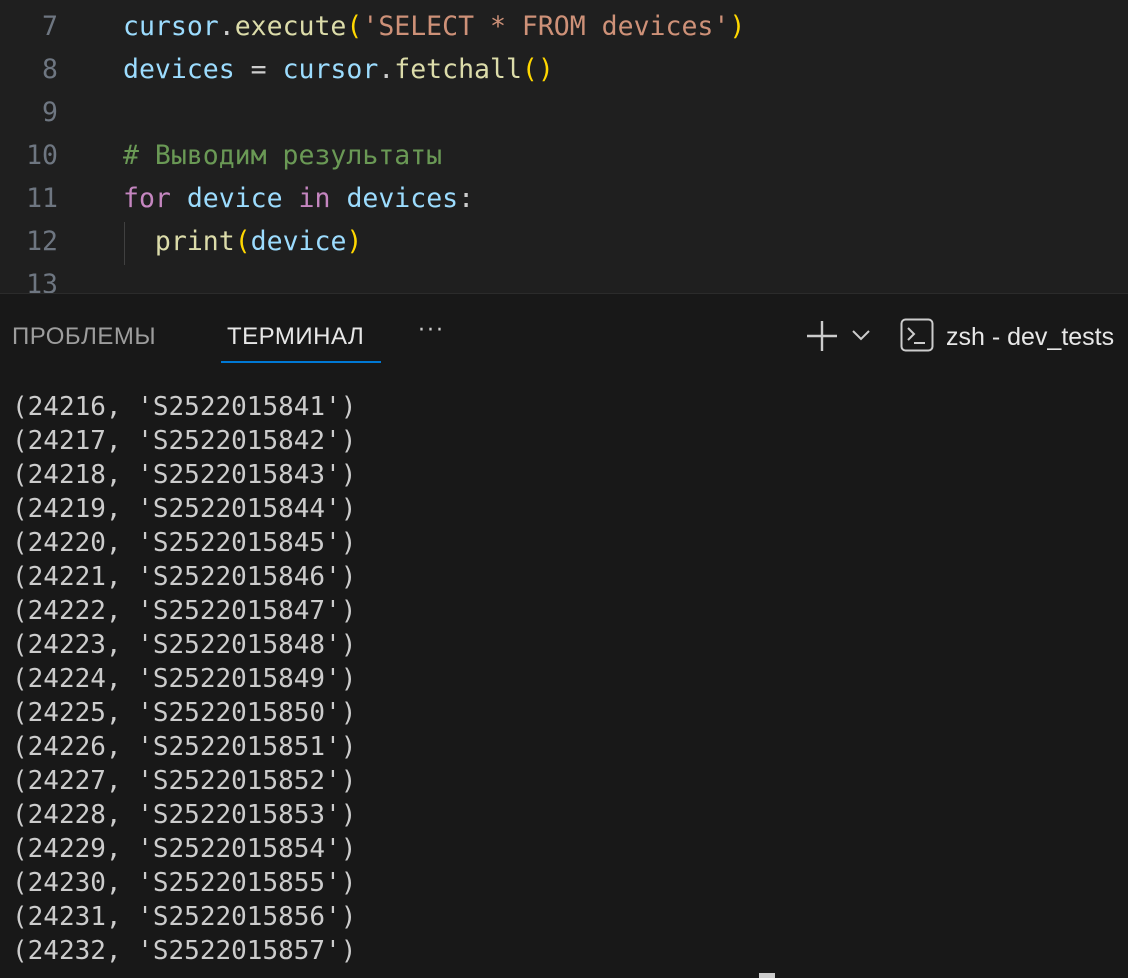 This screenshot has width=1128, height=978. What do you see at coordinates (50, 26) in the screenshot?
I see `line-number: 7` at bounding box center [50, 26].